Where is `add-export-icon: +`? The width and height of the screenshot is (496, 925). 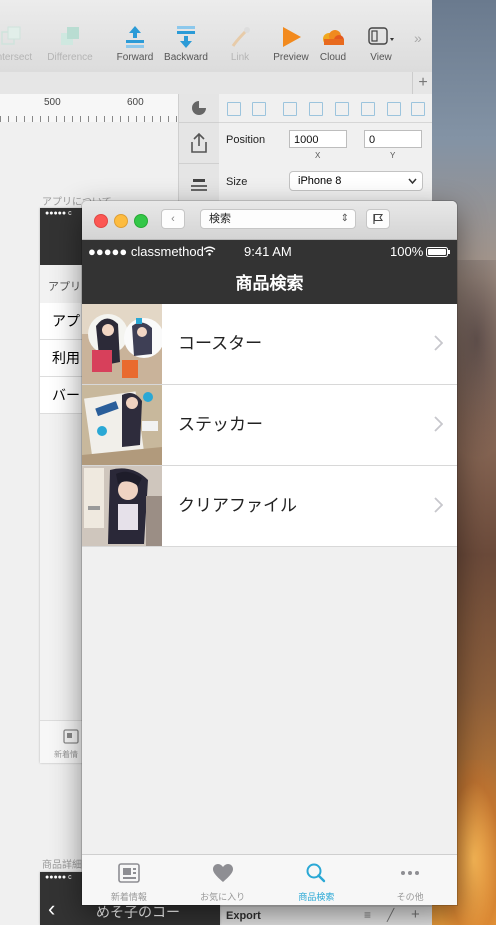 add-export-icon: + is located at coordinates (415, 914).